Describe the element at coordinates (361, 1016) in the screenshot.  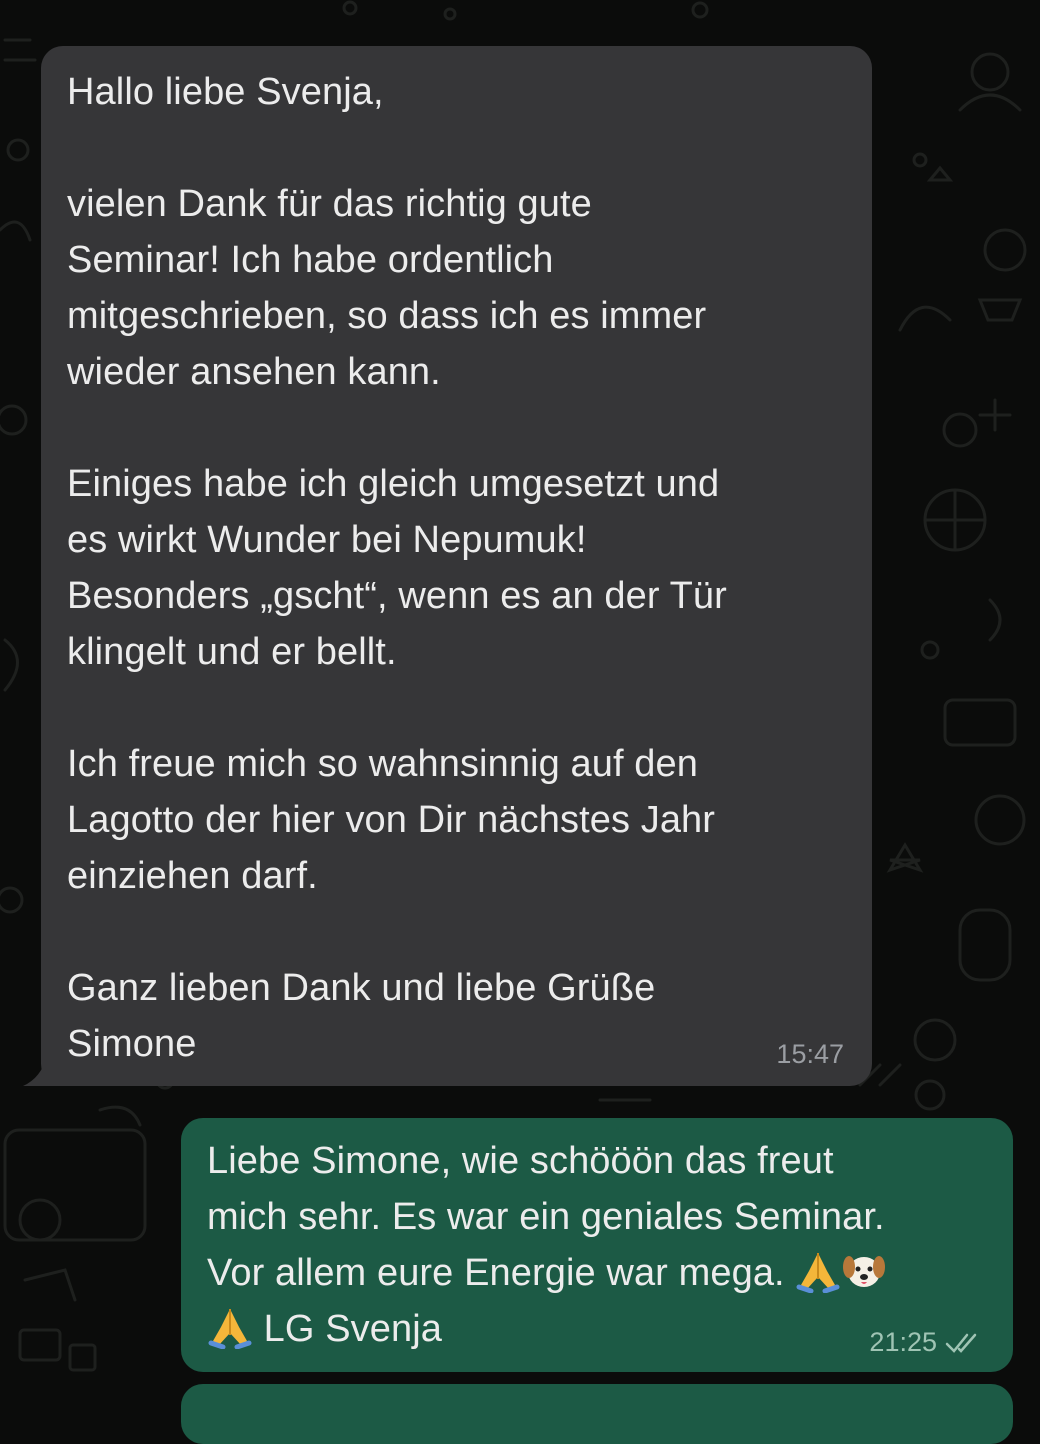
I see `paragraph-signoff: Ganz lieben Dank und liebe Grüße Simone` at that location.